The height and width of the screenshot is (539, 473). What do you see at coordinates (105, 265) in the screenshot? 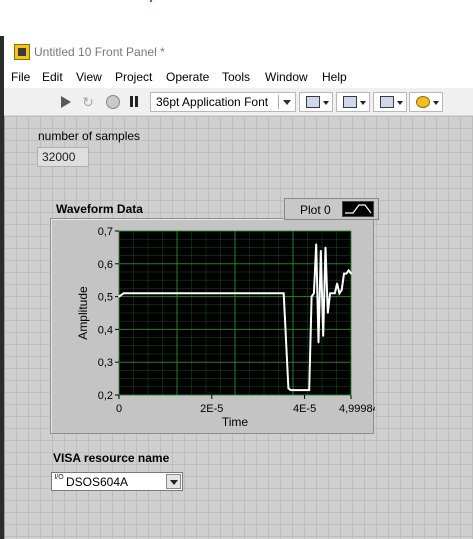
I see `y-tick-label: 0,6` at bounding box center [105, 265].